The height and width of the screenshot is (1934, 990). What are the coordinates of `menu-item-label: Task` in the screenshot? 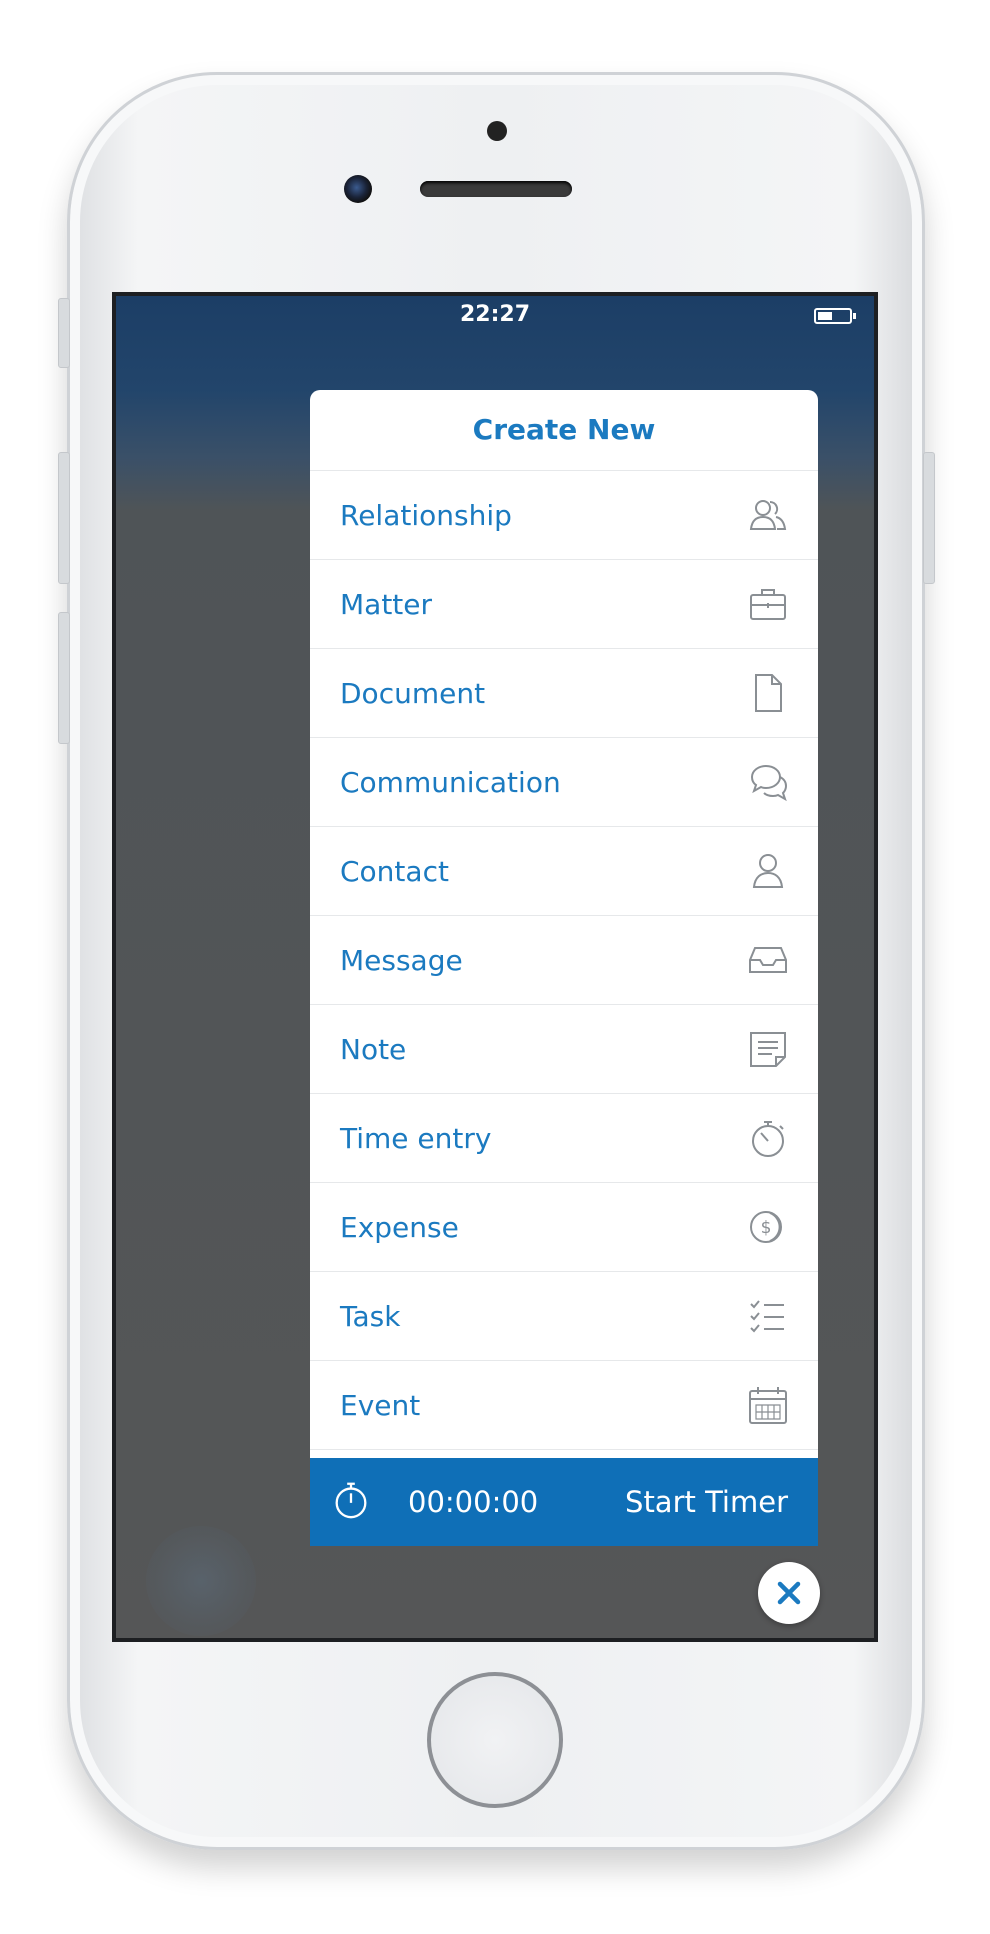 It's located at (370, 1316).